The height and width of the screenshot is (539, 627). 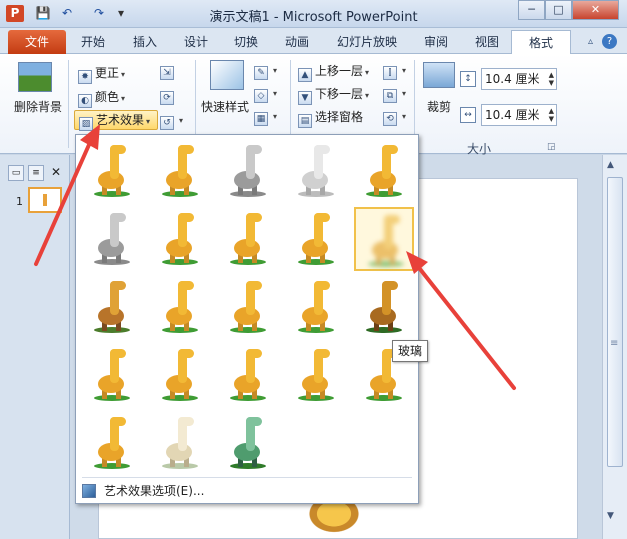 I want to click on tab-slideshow: 幻灯片放映, so click(x=367, y=42).